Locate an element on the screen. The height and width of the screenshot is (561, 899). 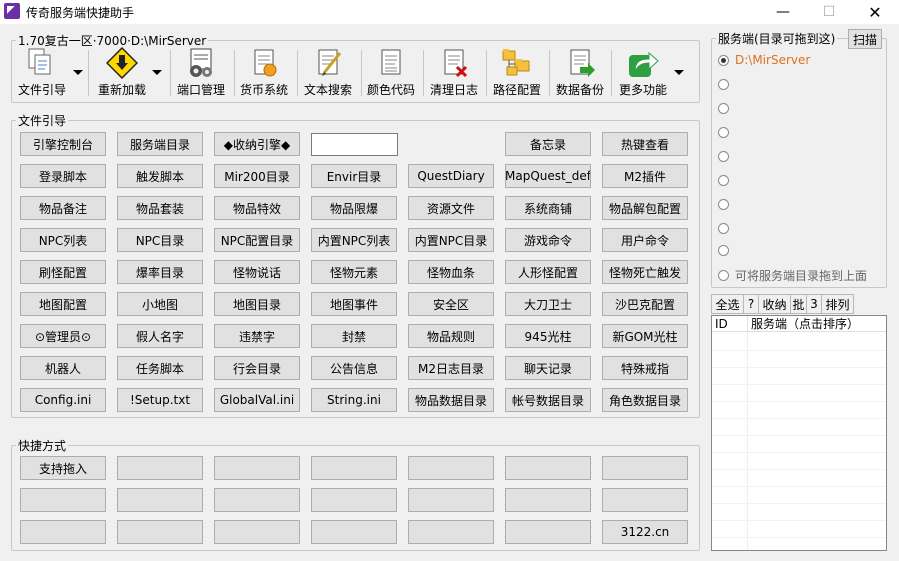
server-list: ID 服务端（点击排序） is located at coordinates (799, 433).